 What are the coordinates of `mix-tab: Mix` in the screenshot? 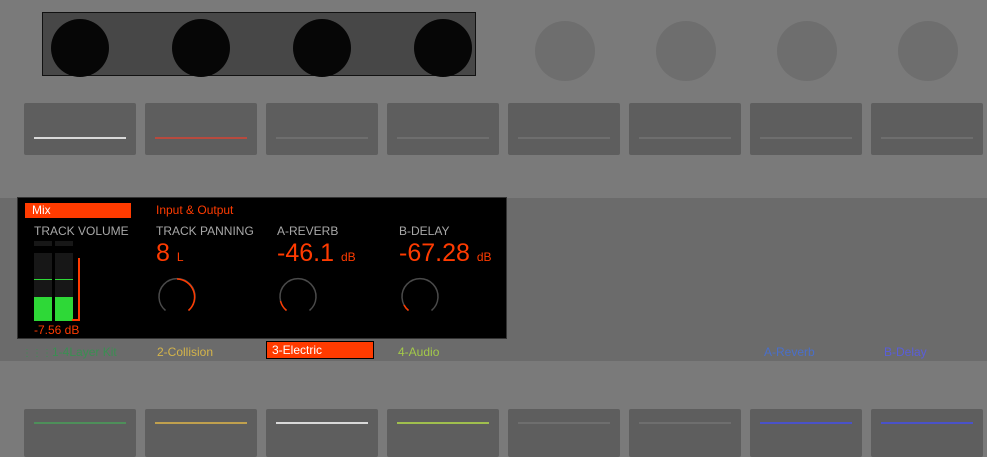 It's located at (78, 210).